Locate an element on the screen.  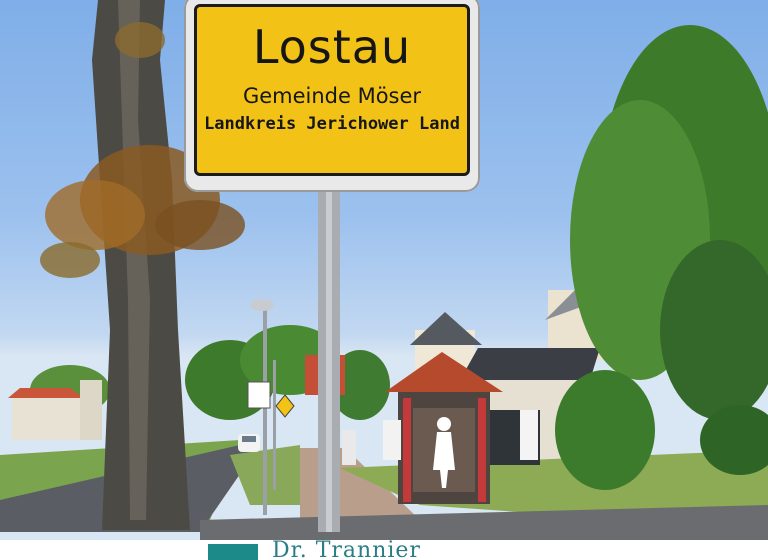
municipality-name: Gemeinde Möser is located at coordinates (332, 96).